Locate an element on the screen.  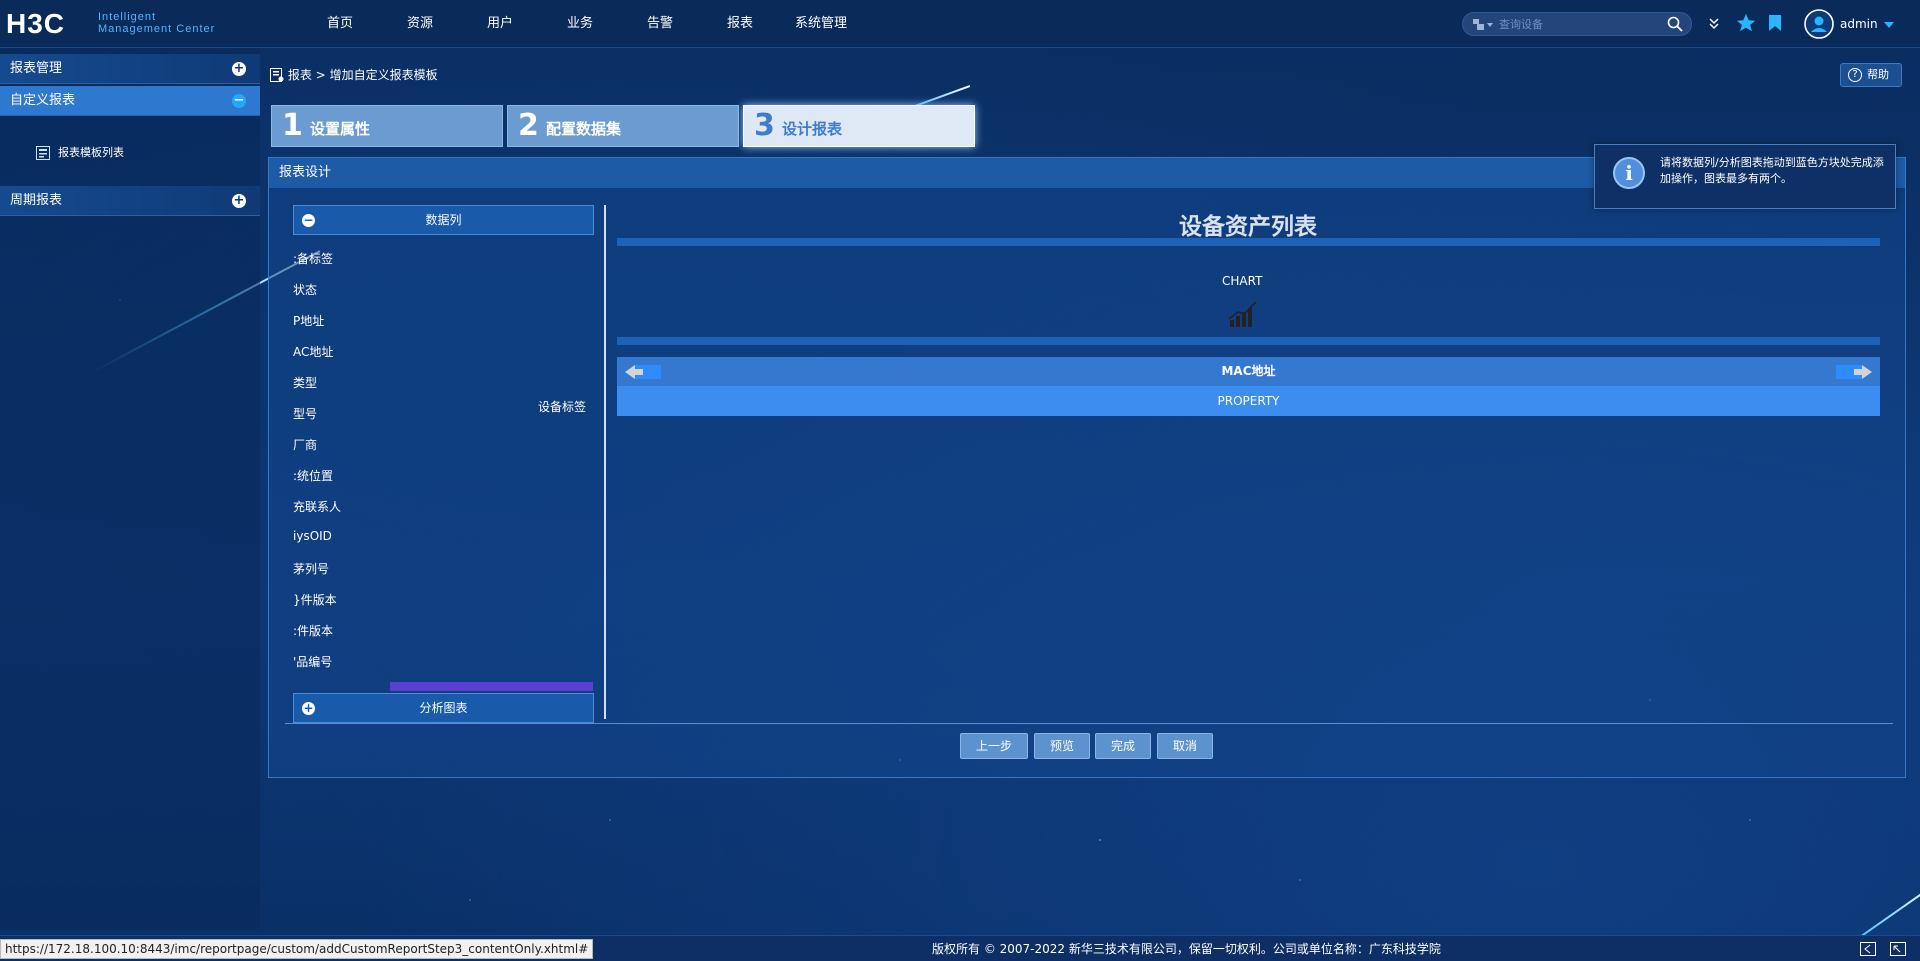
data-field-item: 茅列号 is located at coordinates (311, 568).